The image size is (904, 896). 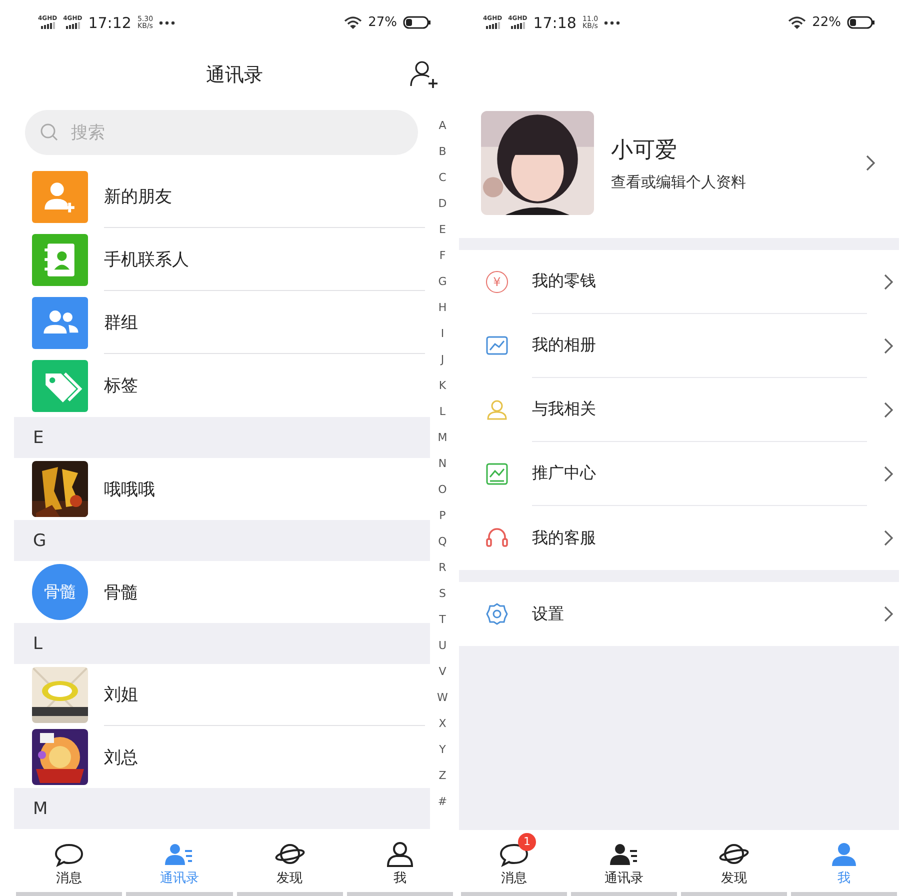 What do you see at coordinates (564, 538) in the screenshot?
I see `menu-label: 我的客服` at bounding box center [564, 538].